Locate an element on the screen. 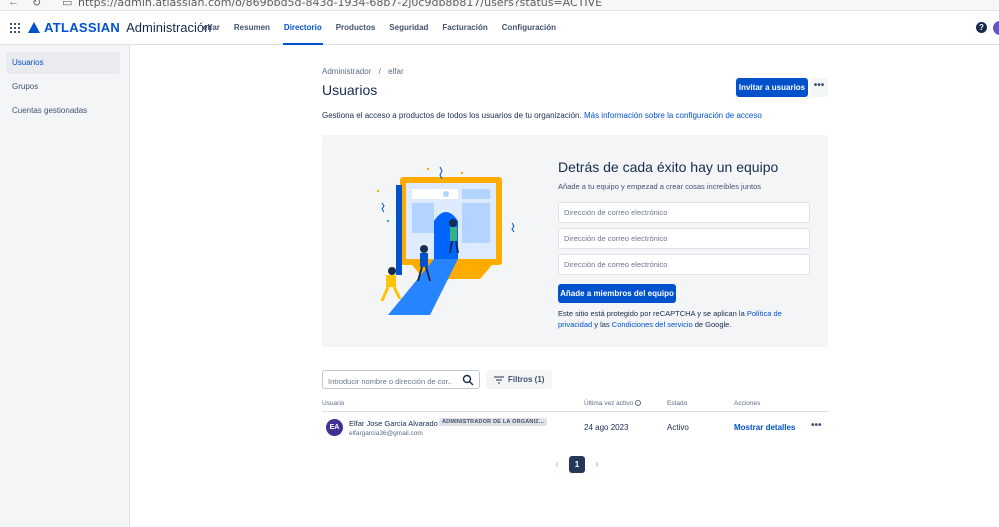 Image resolution: width=999 pixels, height=527 pixels. row-more-actions-button: ••• is located at coordinates (816, 425).